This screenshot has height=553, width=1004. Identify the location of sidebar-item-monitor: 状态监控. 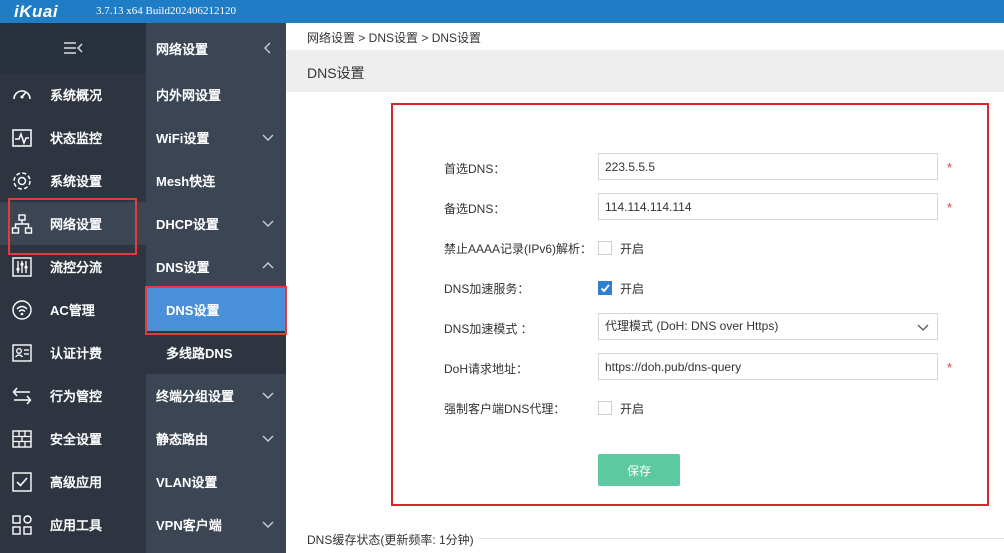
(73, 137).